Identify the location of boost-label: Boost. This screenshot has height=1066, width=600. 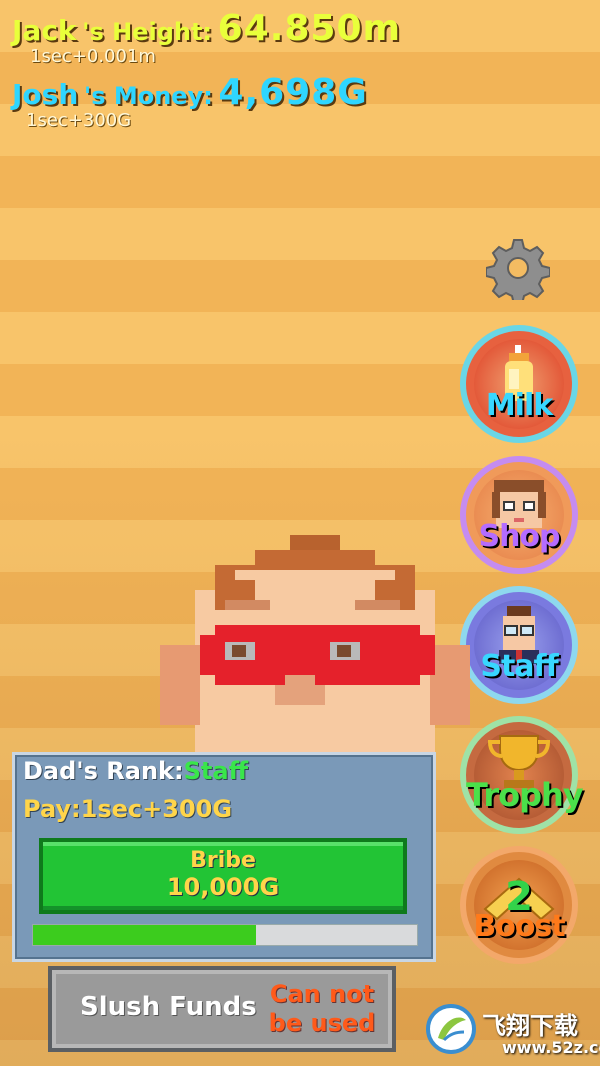
(519, 926).